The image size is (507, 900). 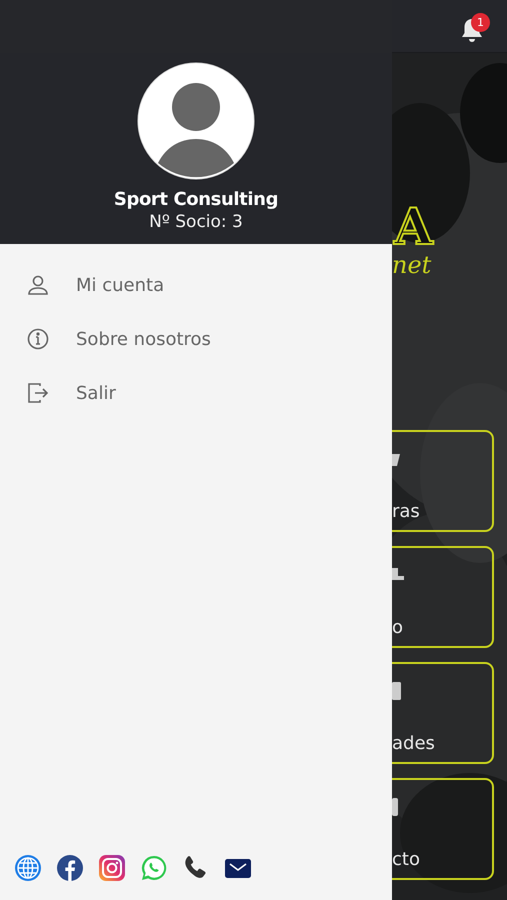 I want to click on partial-icon, so click(x=398, y=691).